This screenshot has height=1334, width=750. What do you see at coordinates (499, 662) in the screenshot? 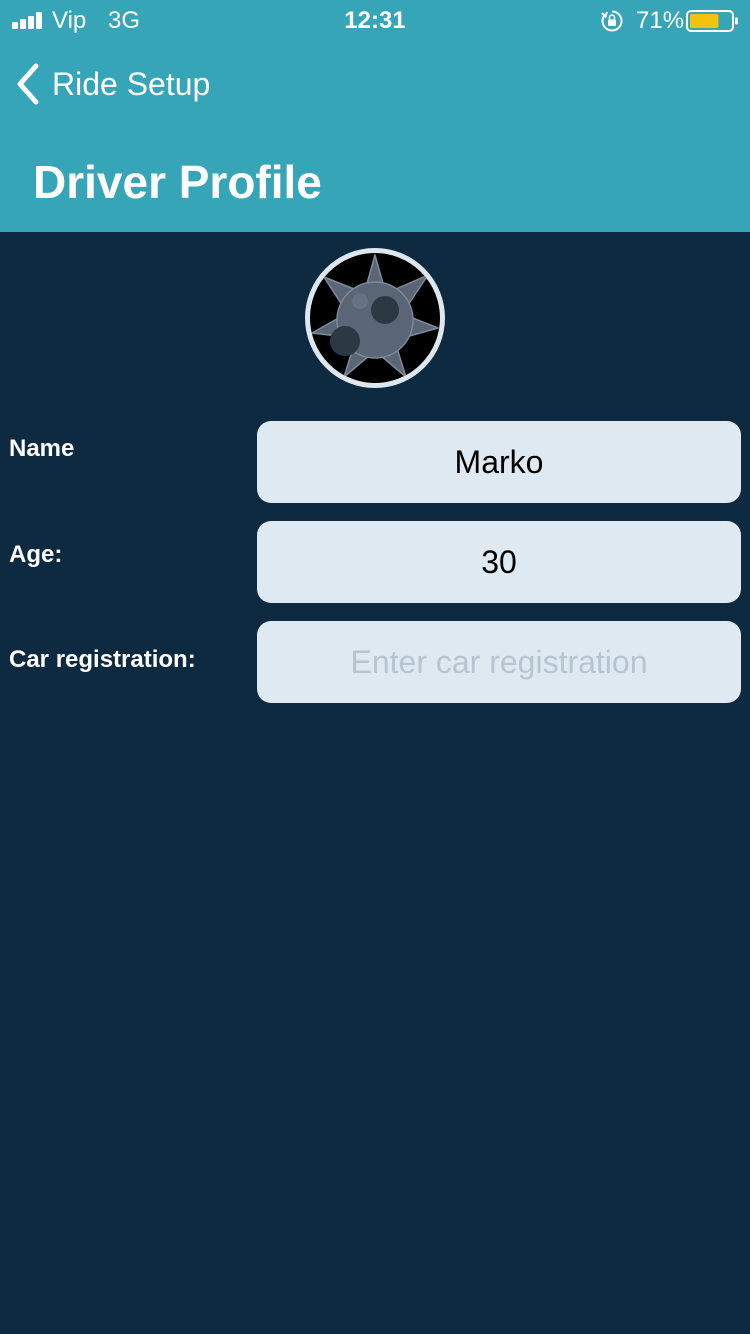
I see `car-registration-field` at bounding box center [499, 662].